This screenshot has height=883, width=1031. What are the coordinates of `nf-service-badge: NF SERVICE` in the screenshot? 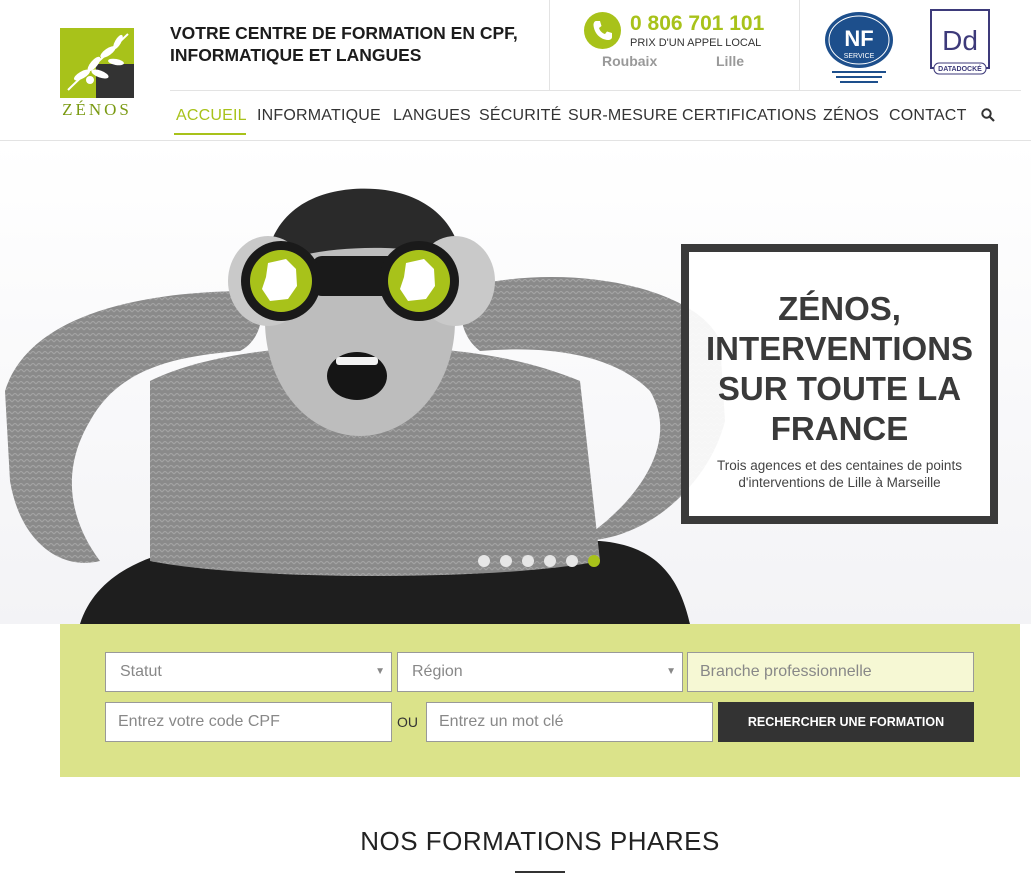 It's located at (859, 47).